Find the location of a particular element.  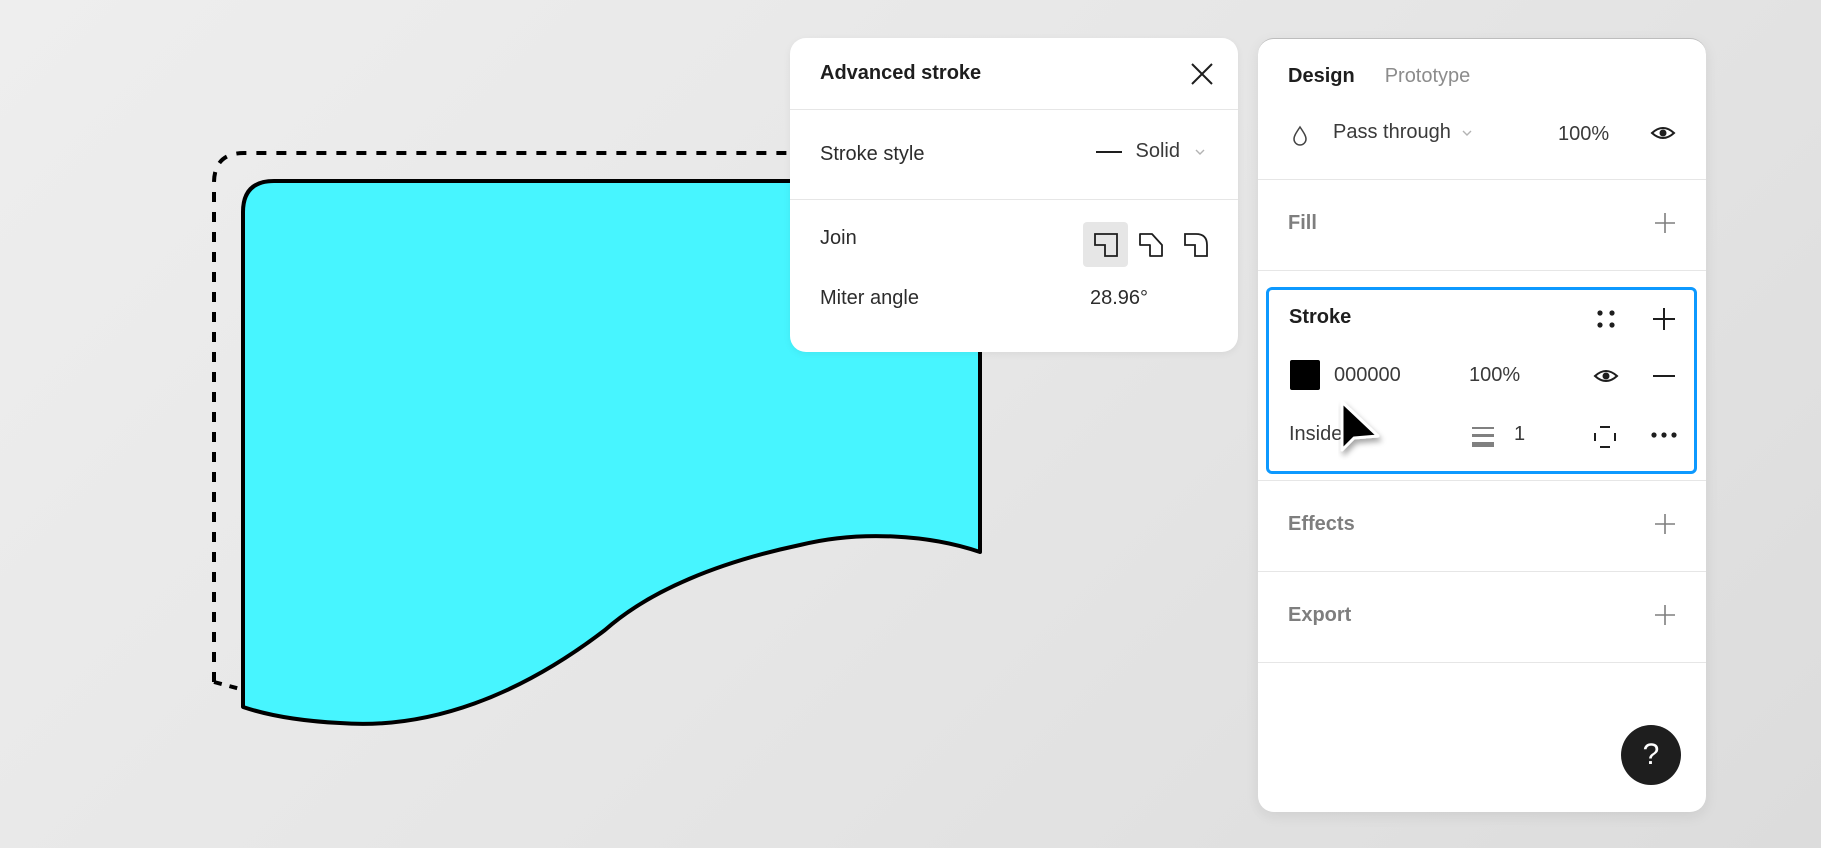

solid-line-icon is located at coordinates (1108, 151).